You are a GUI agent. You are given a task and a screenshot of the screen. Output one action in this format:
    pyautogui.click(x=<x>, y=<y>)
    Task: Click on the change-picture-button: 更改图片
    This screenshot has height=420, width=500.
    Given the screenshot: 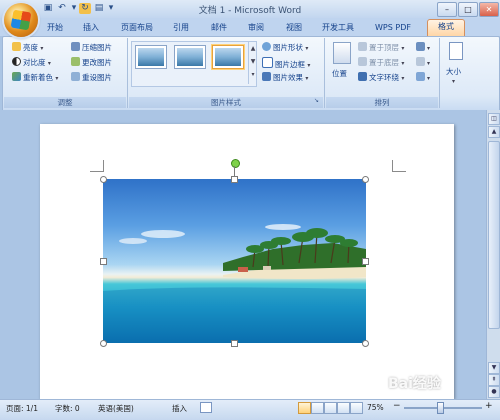 What is the action you would take?
    pyautogui.click(x=91, y=63)
    